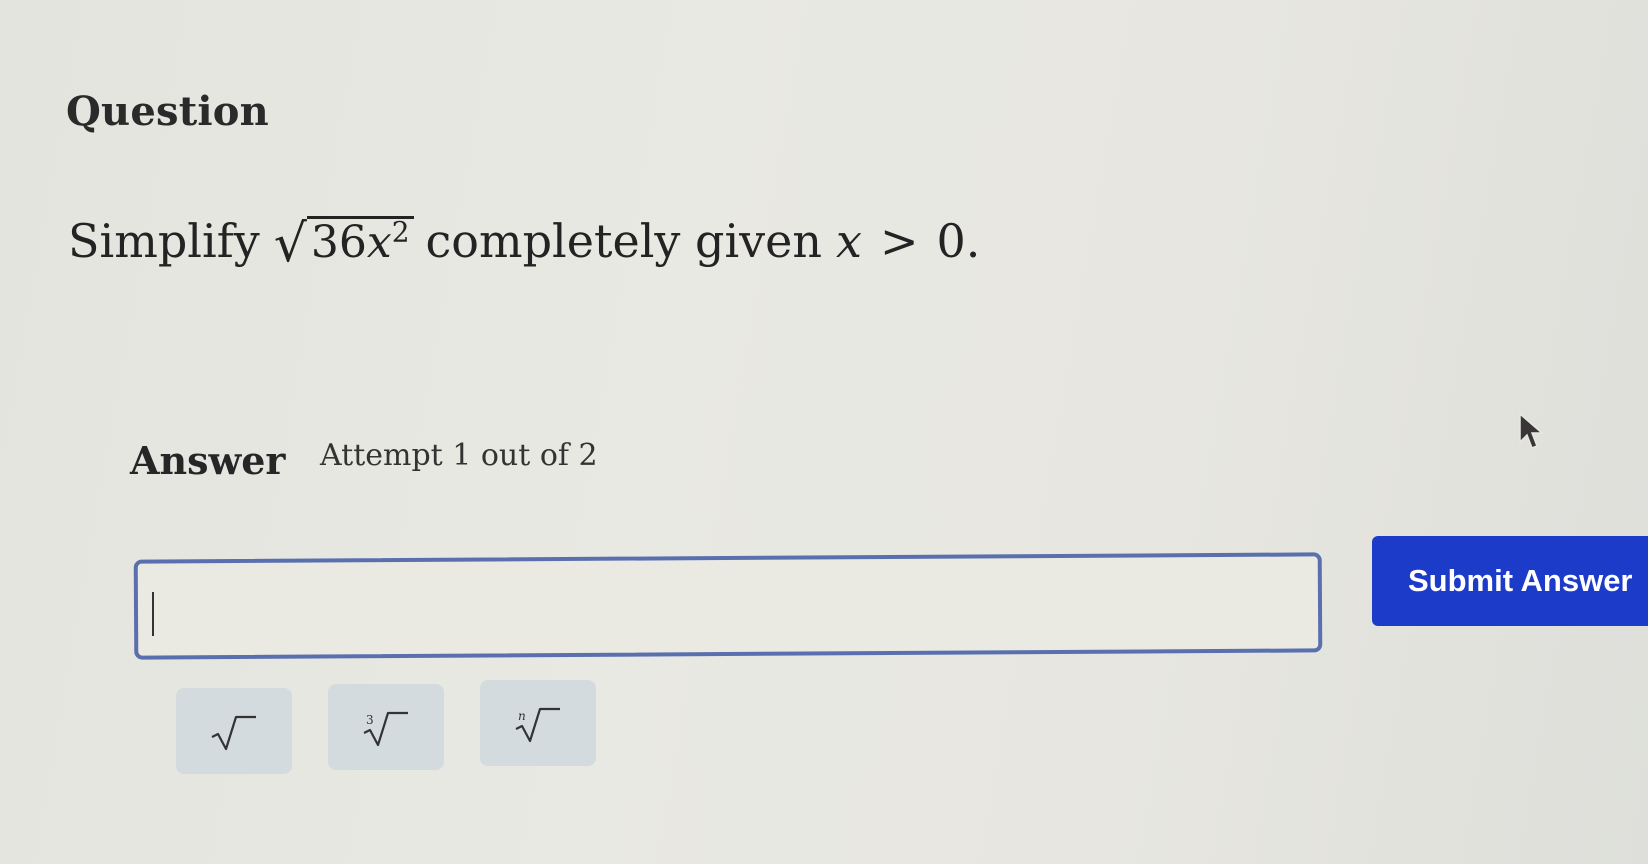  I want to click on question-heading: Question, so click(167, 111).